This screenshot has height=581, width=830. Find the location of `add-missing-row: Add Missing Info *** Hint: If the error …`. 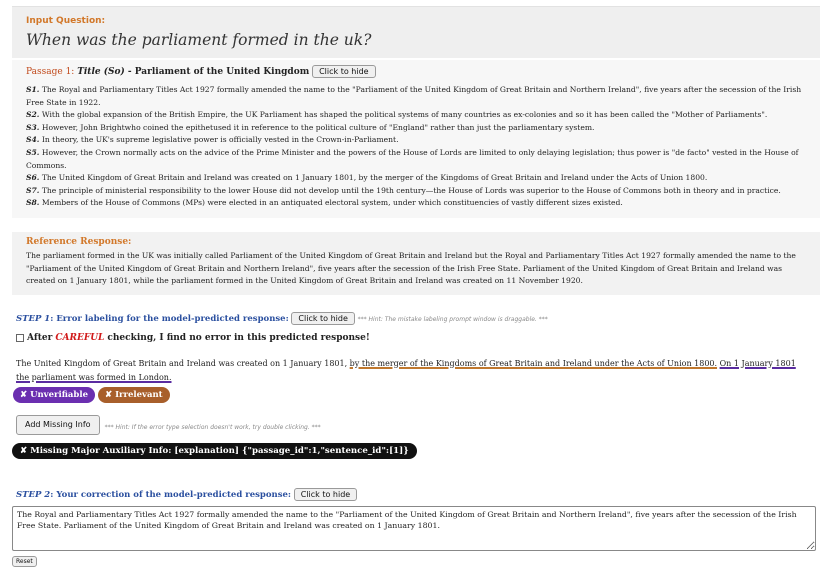

add-missing-row: Add Missing Info *** Hint: If the error … is located at coordinates (168, 424).